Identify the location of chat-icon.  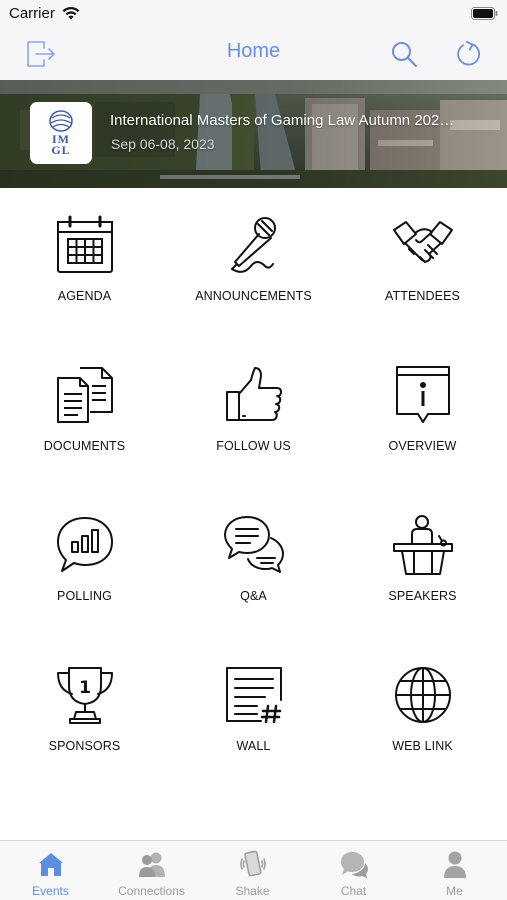
(354, 865).